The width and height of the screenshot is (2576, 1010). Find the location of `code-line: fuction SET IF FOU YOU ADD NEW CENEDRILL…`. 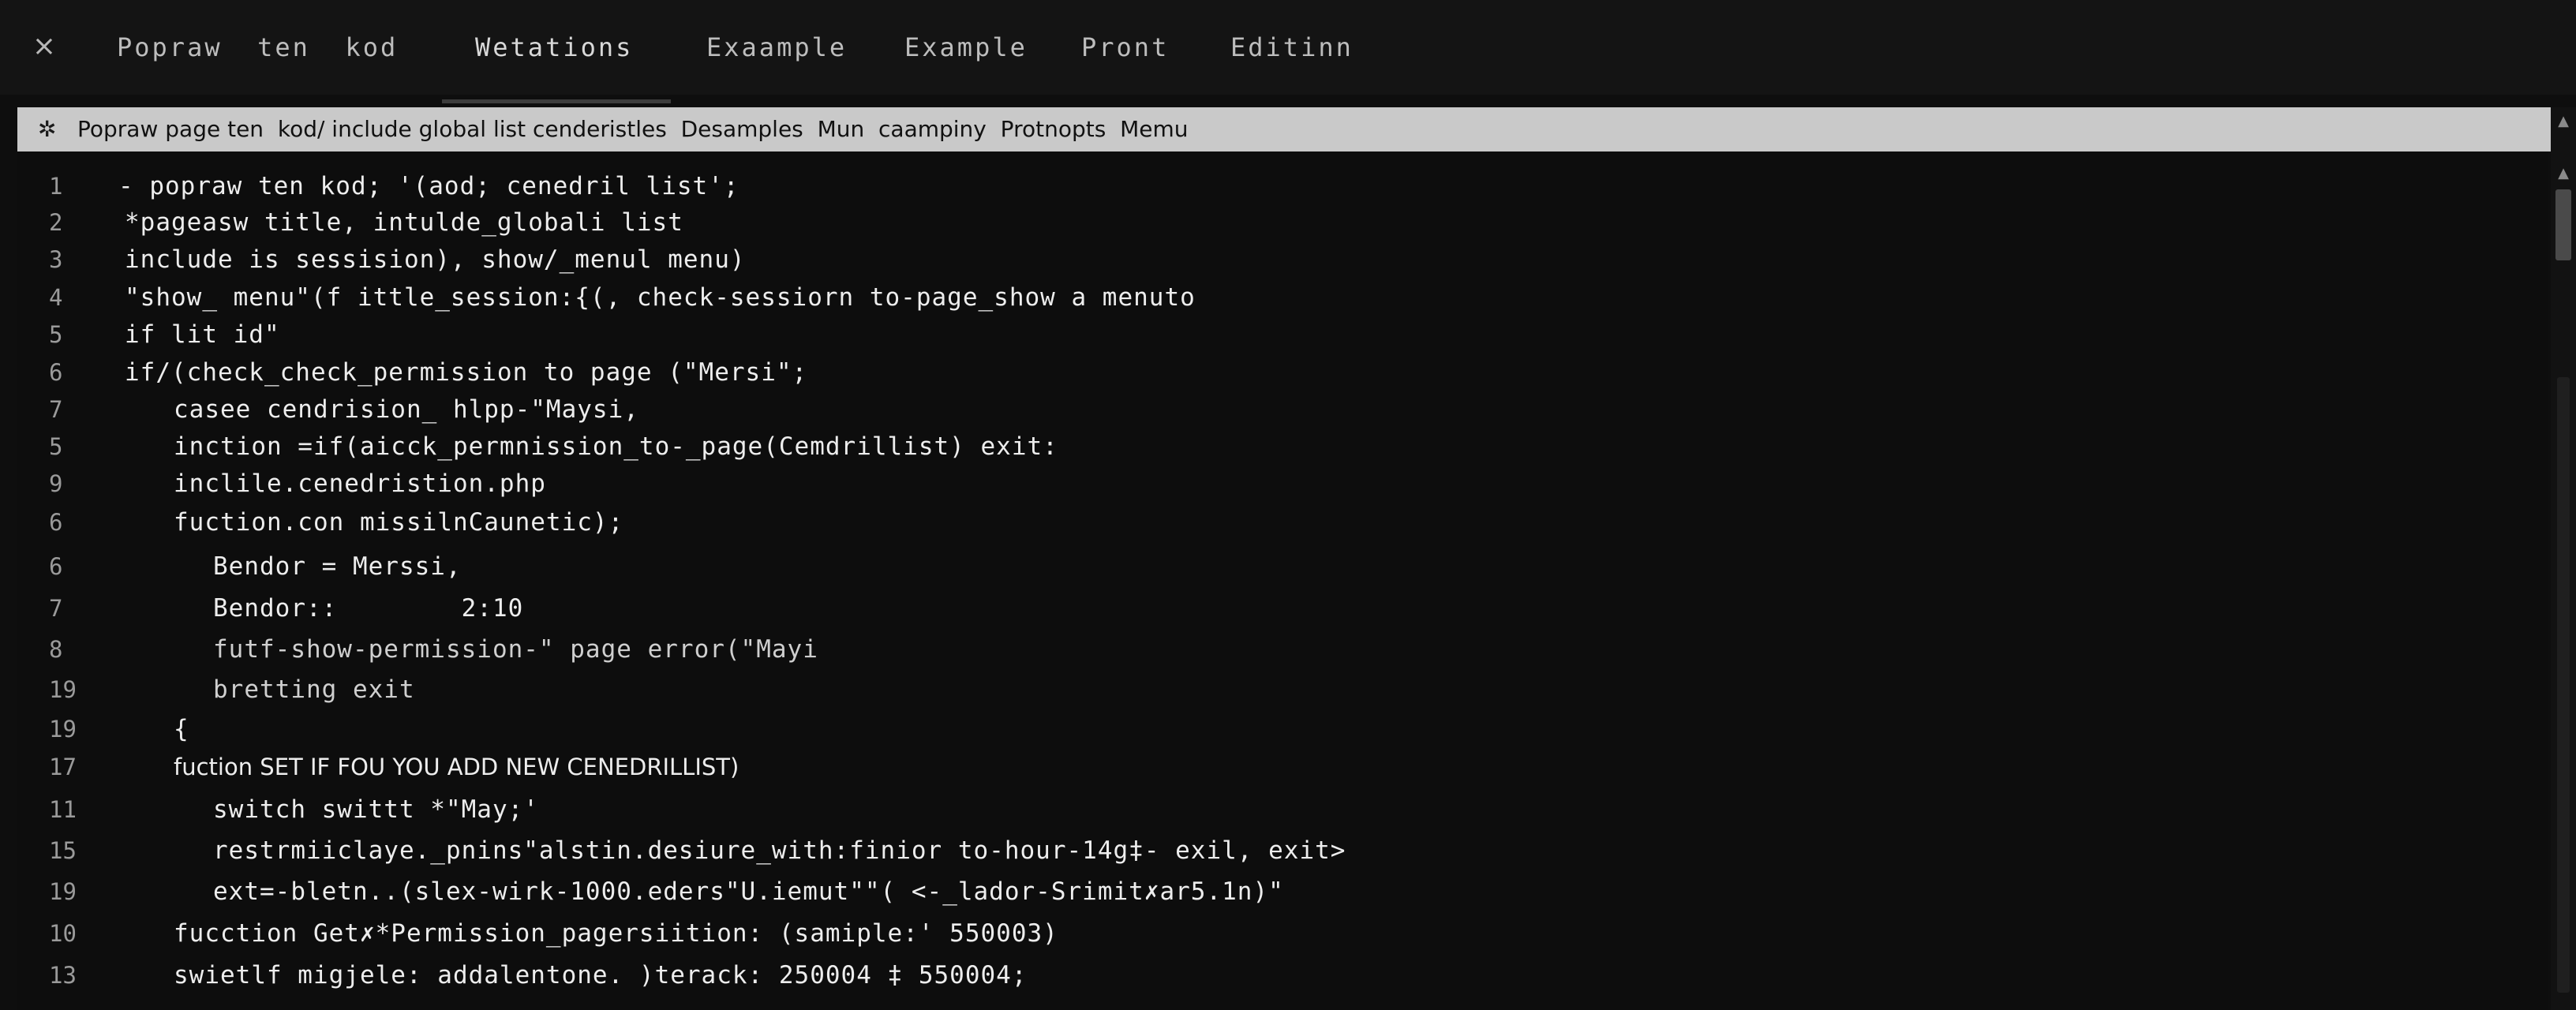

code-line: fuction SET IF FOU YOU ADD NEW CENEDRILL… is located at coordinates (456, 767).